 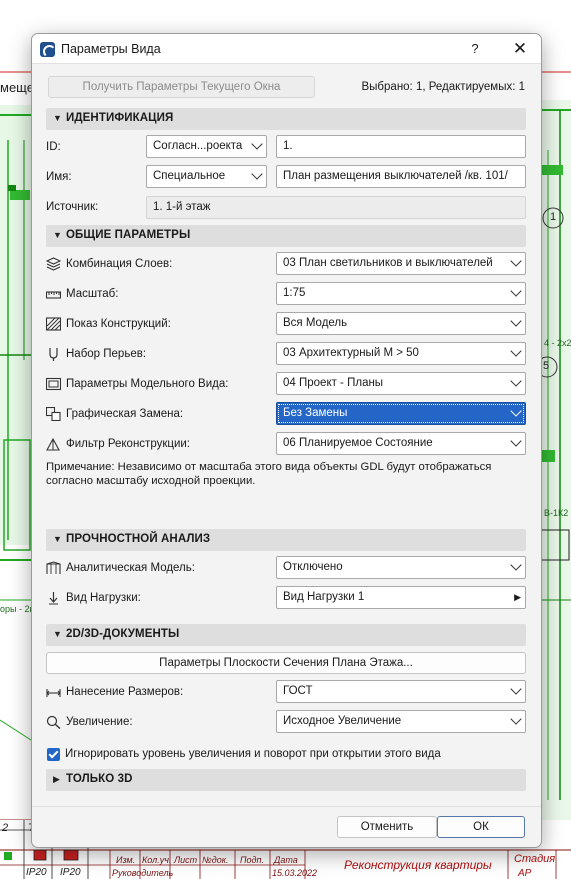 I want to click on name-field: План размещения выключателей /кв. 101/, so click(x=401, y=176).